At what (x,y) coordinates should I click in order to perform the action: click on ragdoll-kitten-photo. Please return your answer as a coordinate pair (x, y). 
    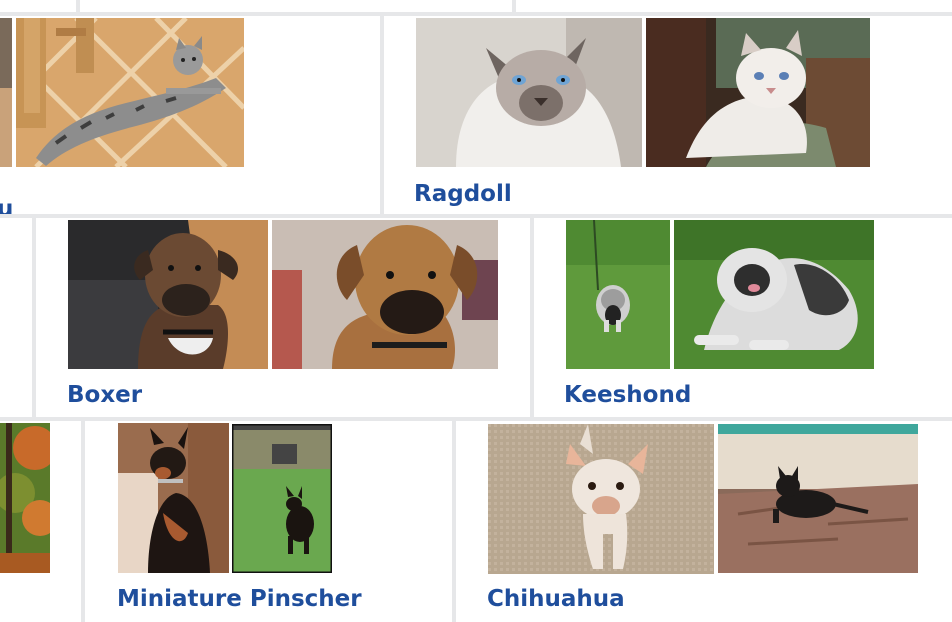
    Looking at the image, I should click on (758, 92).